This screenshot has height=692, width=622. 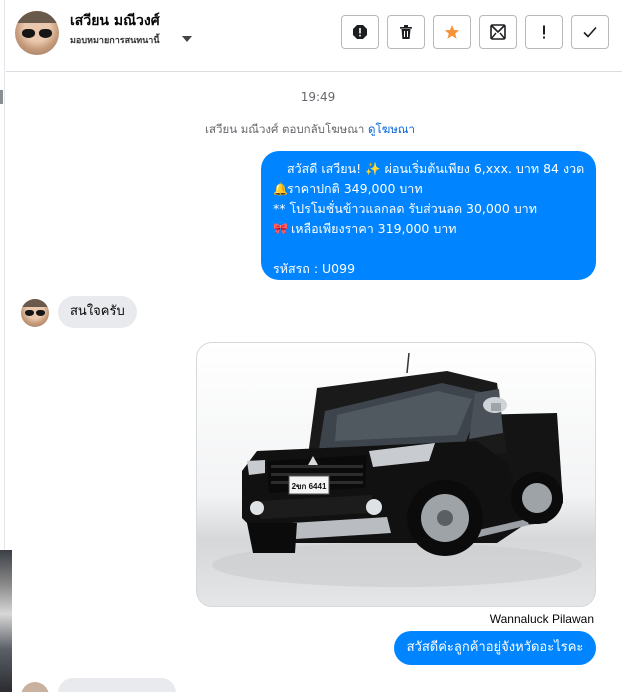 What do you see at coordinates (280, 228) in the screenshot?
I see `ribbon-icon: 🎀` at bounding box center [280, 228].